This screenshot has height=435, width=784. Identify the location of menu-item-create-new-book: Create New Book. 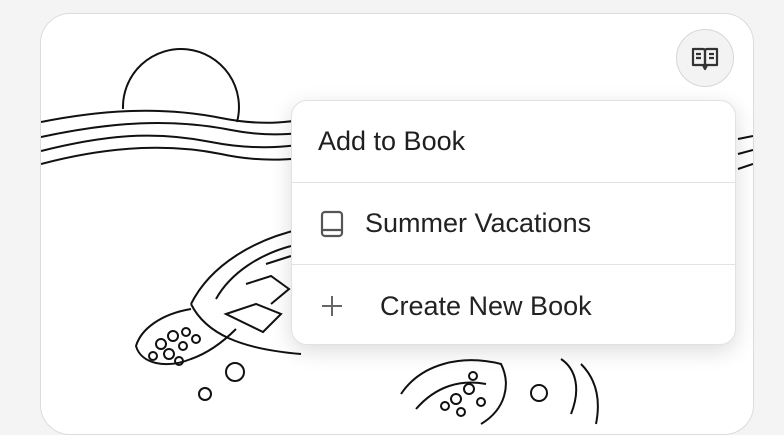
(513, 304).